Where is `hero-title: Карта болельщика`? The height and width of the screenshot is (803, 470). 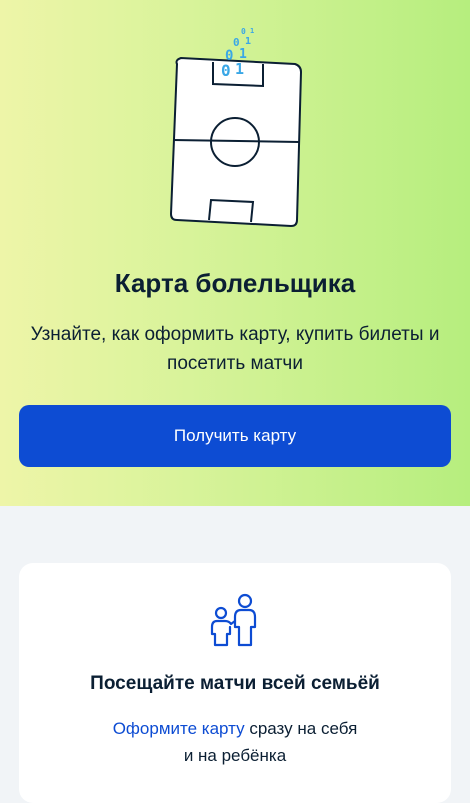 hero-title: Карта болельщика is located at coordinates (235, 283).